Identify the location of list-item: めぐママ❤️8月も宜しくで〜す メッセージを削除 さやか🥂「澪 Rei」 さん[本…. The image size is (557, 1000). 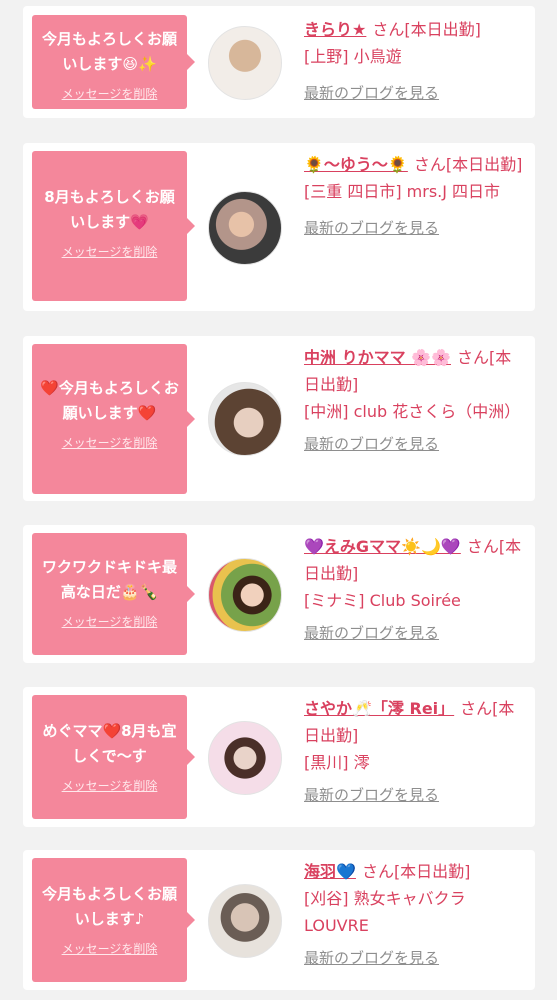
(279, 757).